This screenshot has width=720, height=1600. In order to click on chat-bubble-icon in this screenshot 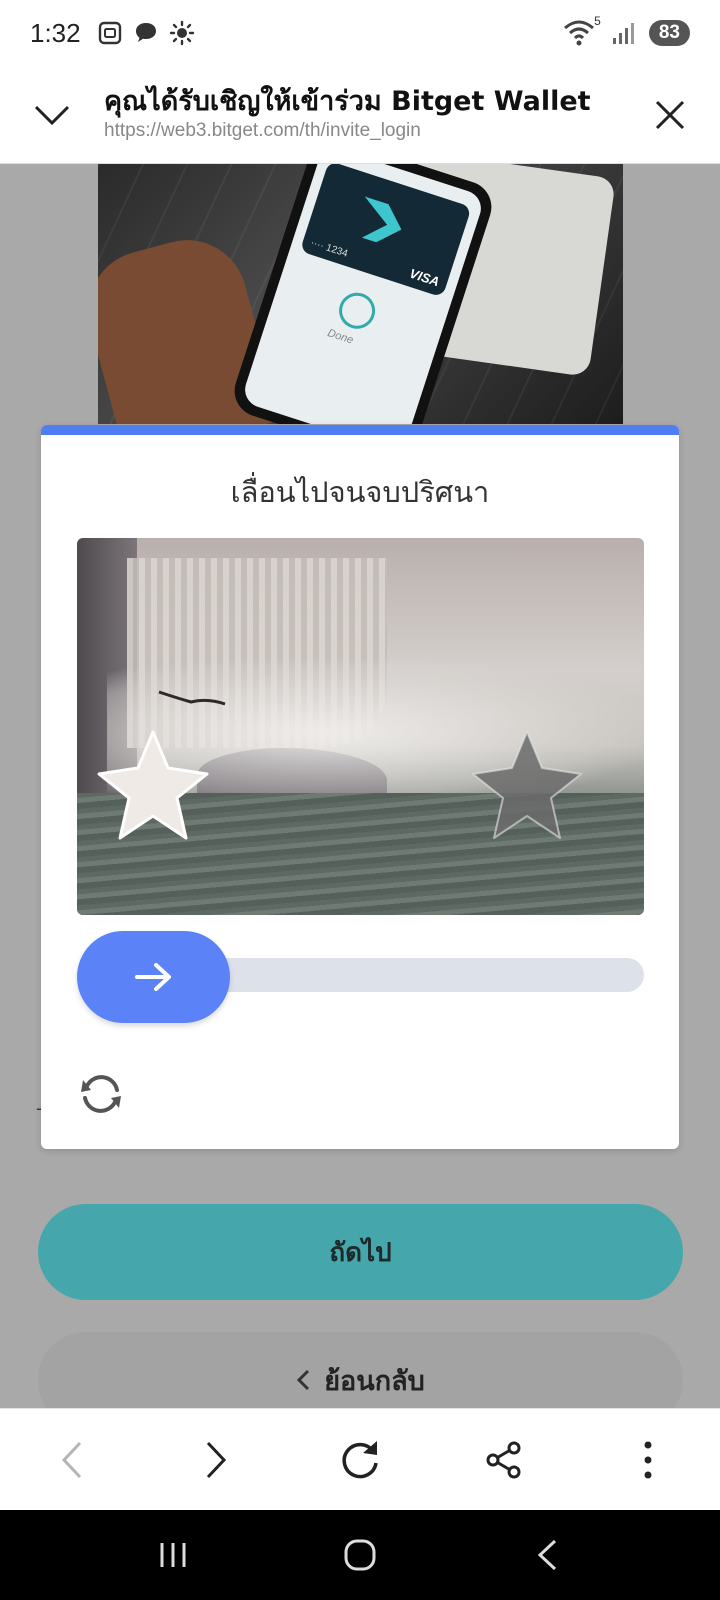, I will do `click(145, 32)`.